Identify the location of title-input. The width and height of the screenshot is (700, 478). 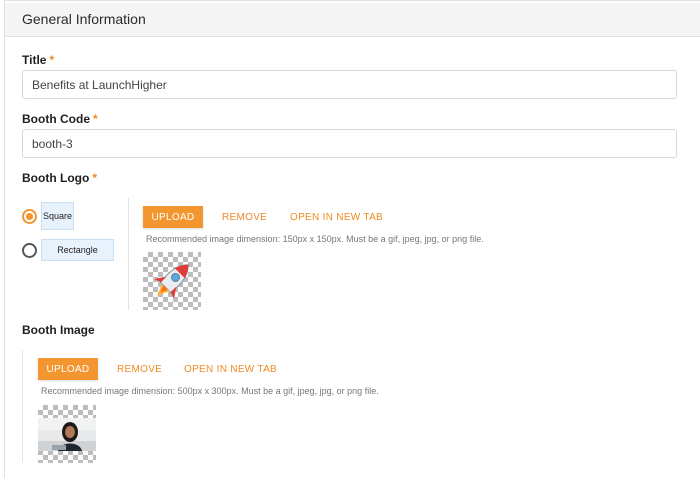
(349, 84).